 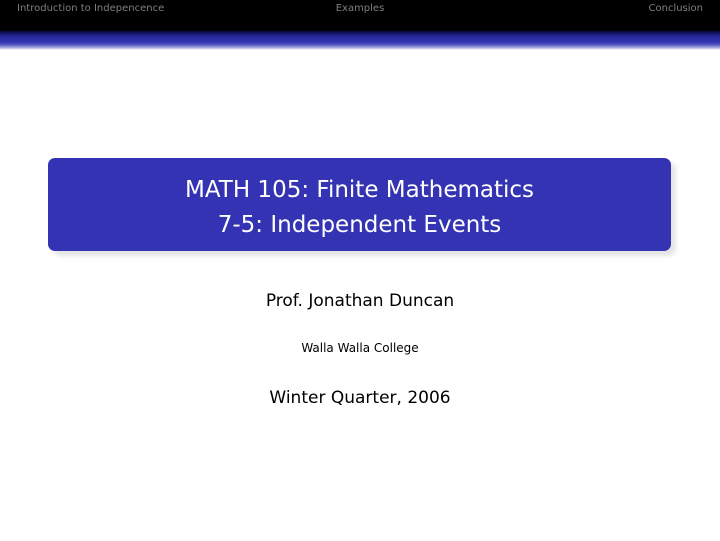 What do you see at coordinates (360, 301) in the screenshot?
I see `author-name: Prof. Jonathan Duncan` at bounding box center [360, 301].